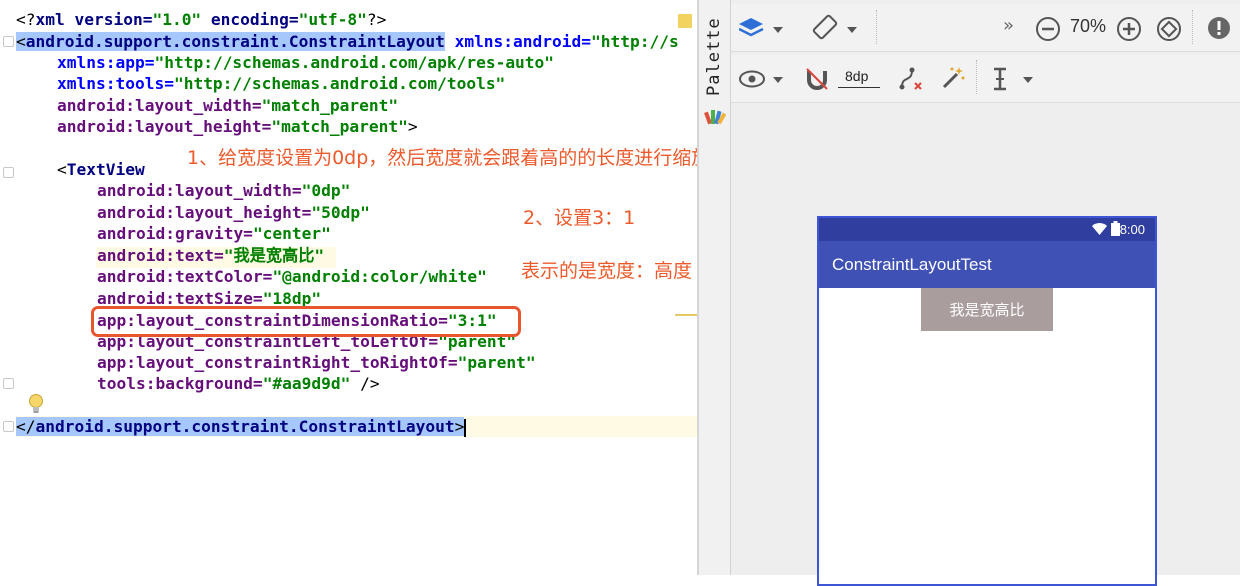 This screenshot has width=1240, height=586. What do you see at coordinates (1048, 29) in the screenshot?
I see `zoom-out-icon` at bounding box center [1048, 29].